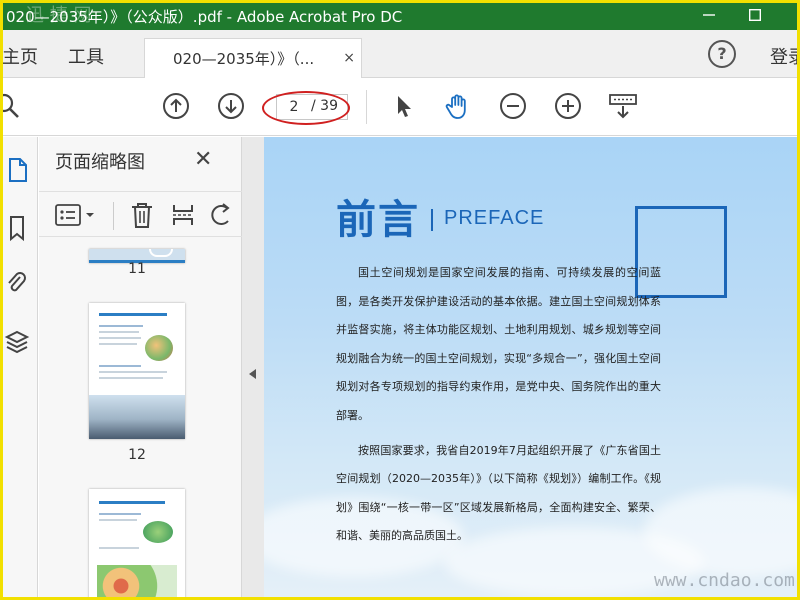 The image size is (800, 600). Describe the element at coordinates (785, 56) in the screenshot. I see `login-button: 登录` at that location.